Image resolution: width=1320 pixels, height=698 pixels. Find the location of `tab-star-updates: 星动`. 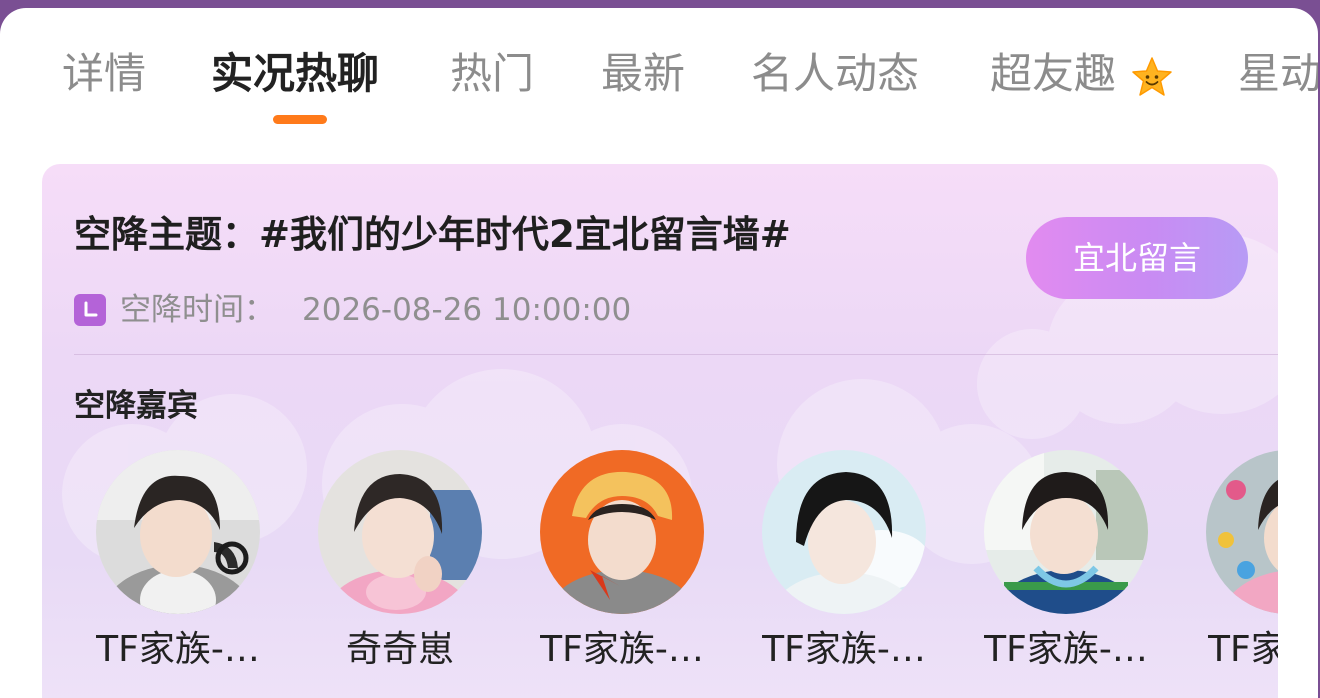

tab-star-updates: 星动 is located at coordinates (1278, 74).